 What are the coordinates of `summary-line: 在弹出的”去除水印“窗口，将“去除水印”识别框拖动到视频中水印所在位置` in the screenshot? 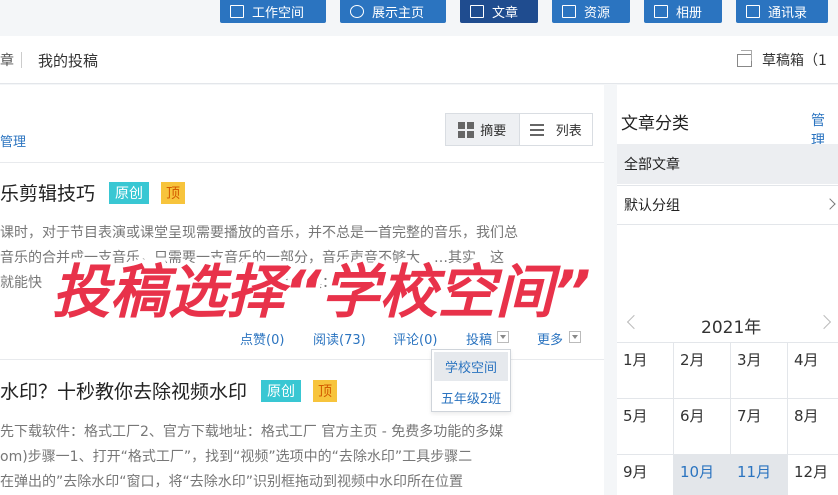 It's located at (232, 482).